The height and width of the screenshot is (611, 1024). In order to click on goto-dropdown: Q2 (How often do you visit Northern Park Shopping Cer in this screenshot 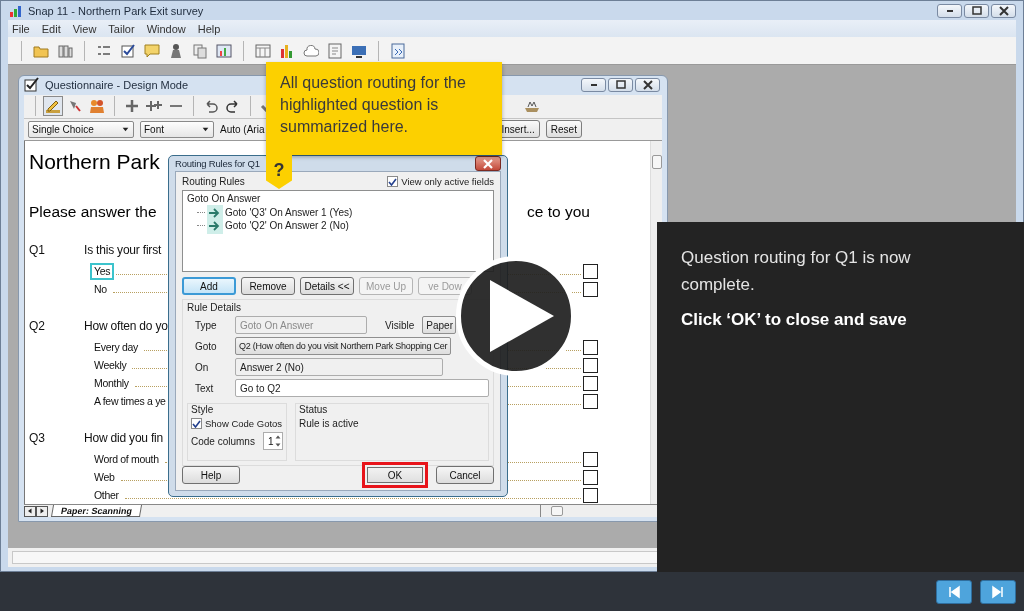, I will do `click(343, 346)`.